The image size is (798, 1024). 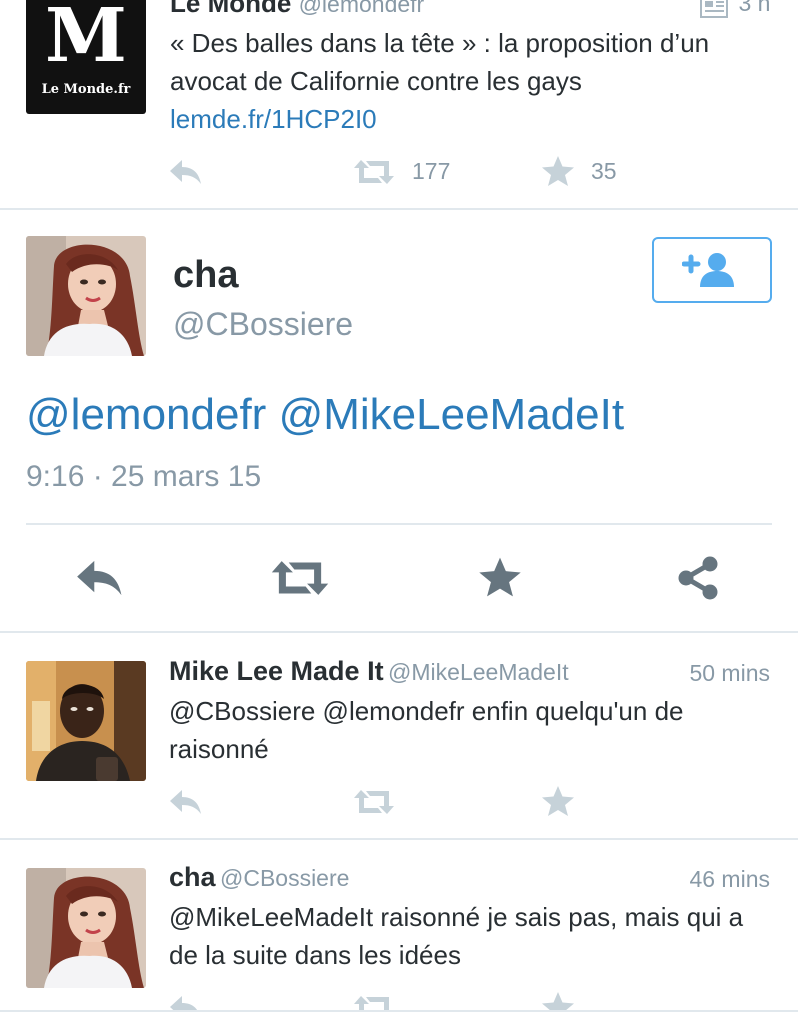 I want to click on inner-separator, so click(x=399, y=524).